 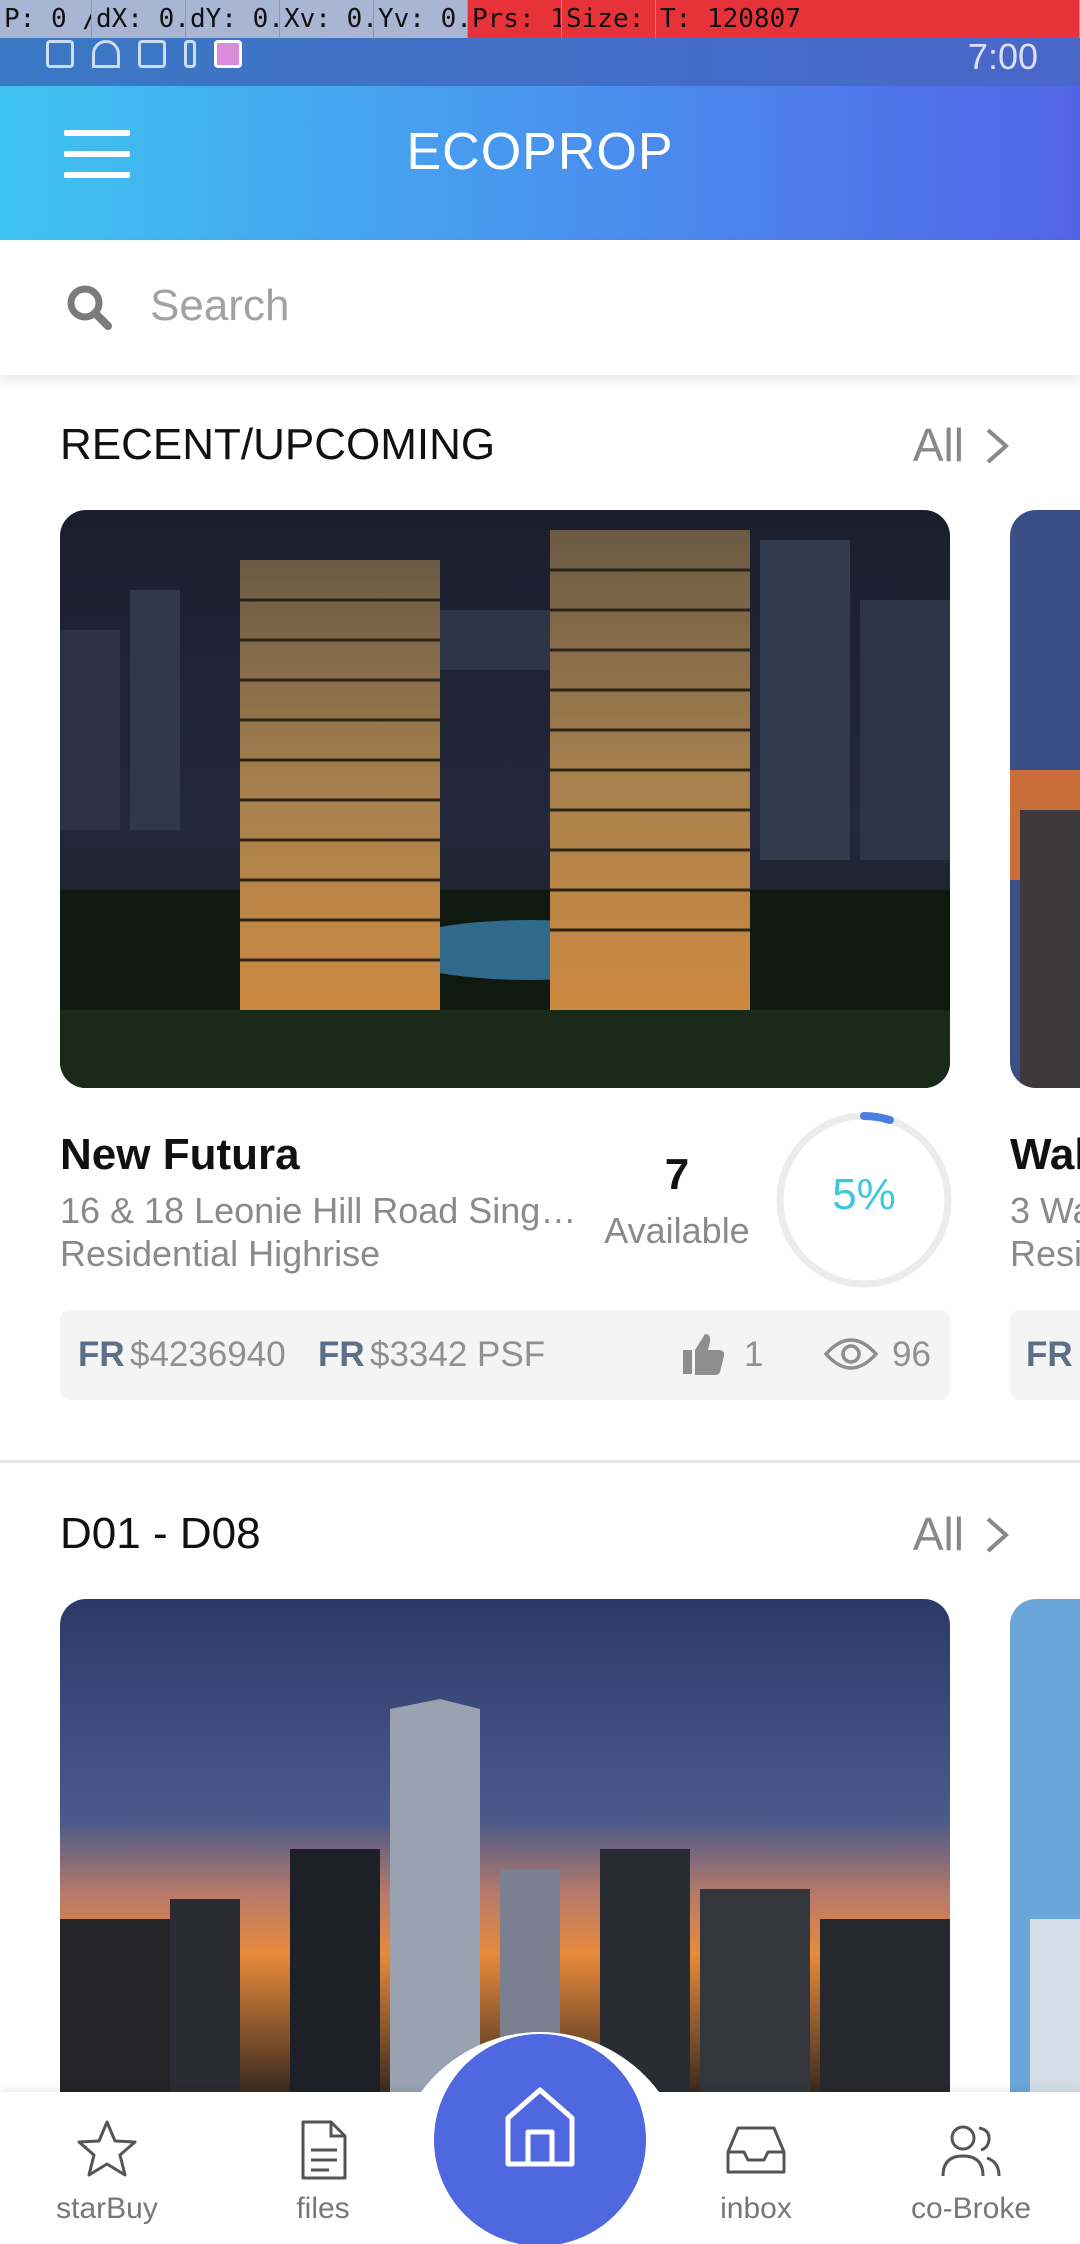 I want to click on sim-icon, so click(x=60, y=54).